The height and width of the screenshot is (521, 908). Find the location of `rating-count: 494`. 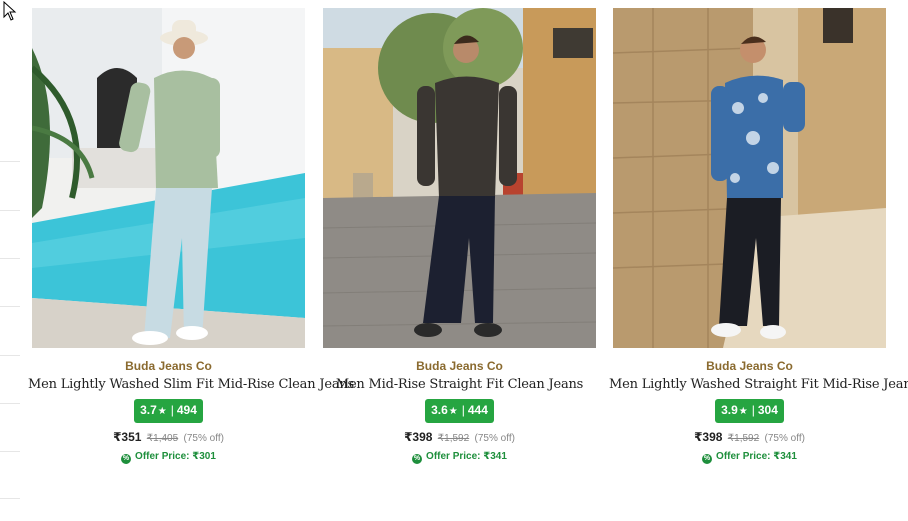

rating-count: 494 is located at coordinates (186, 410).